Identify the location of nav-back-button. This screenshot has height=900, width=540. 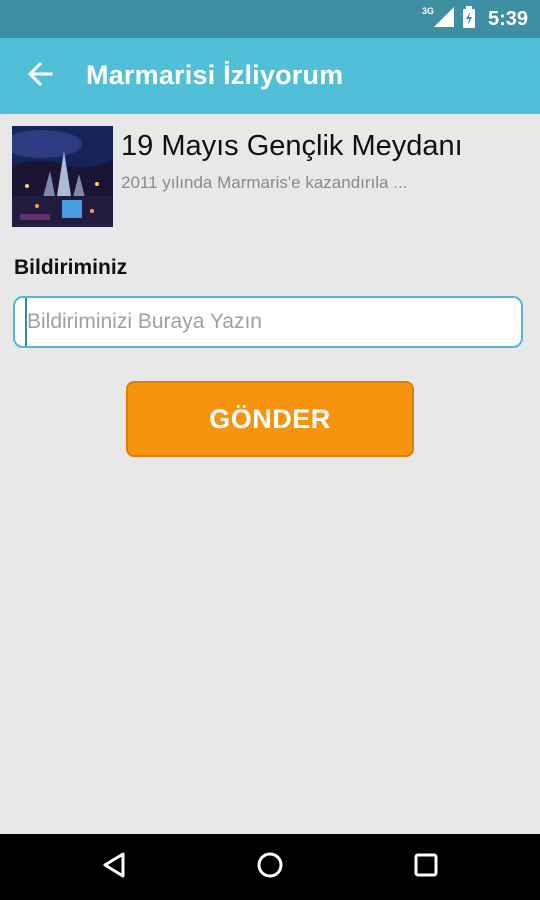
(114, 867).